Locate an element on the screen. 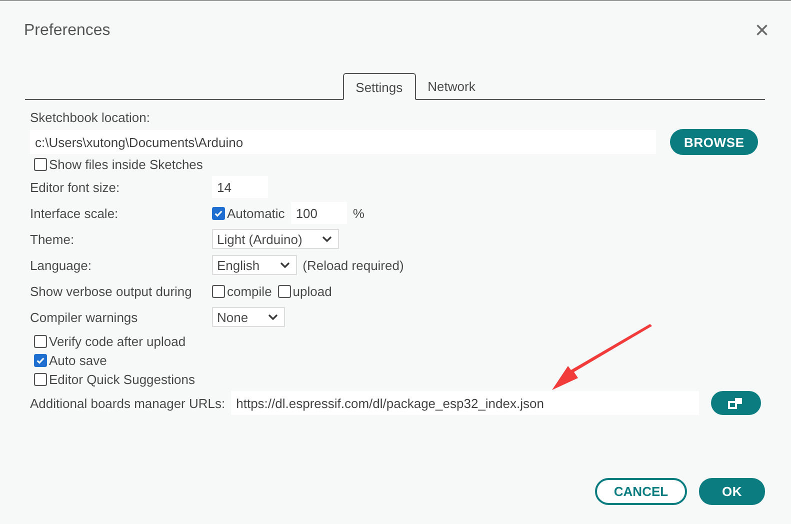 The height and width of the screenshot is (524, 791). option-checkbox: Verify code after upload is located at coordinates (397, 341).